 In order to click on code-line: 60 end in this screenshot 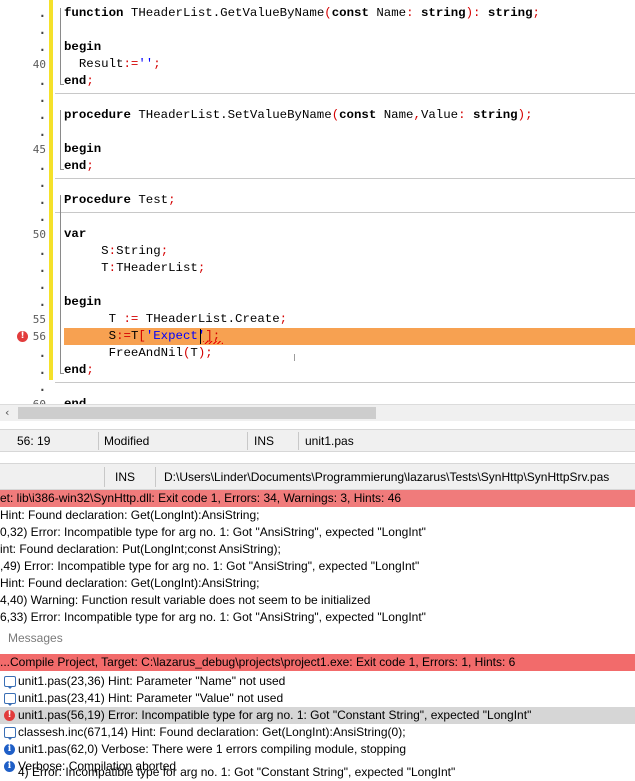, I will do `click(317, 400)`.